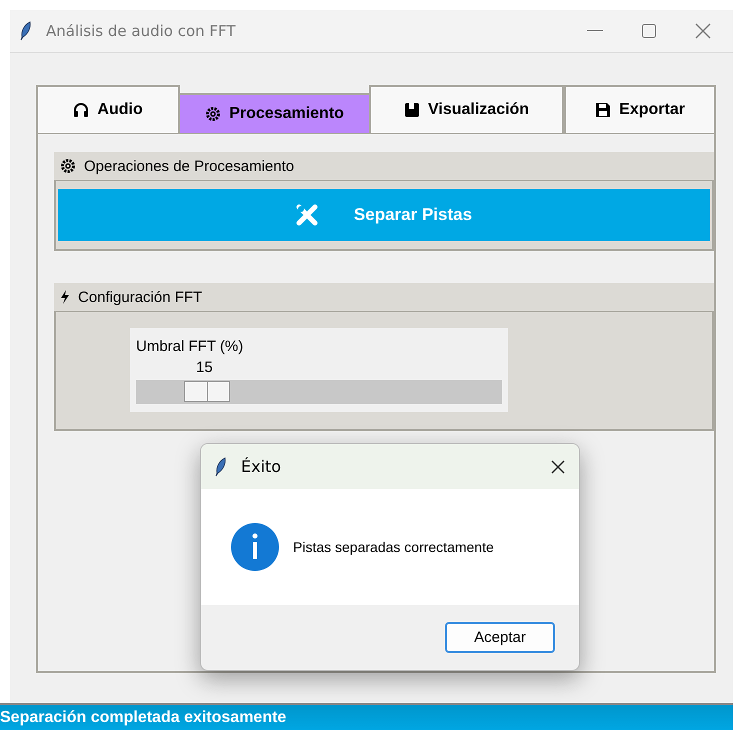  I want to click on close-icon, so click(558, 467).